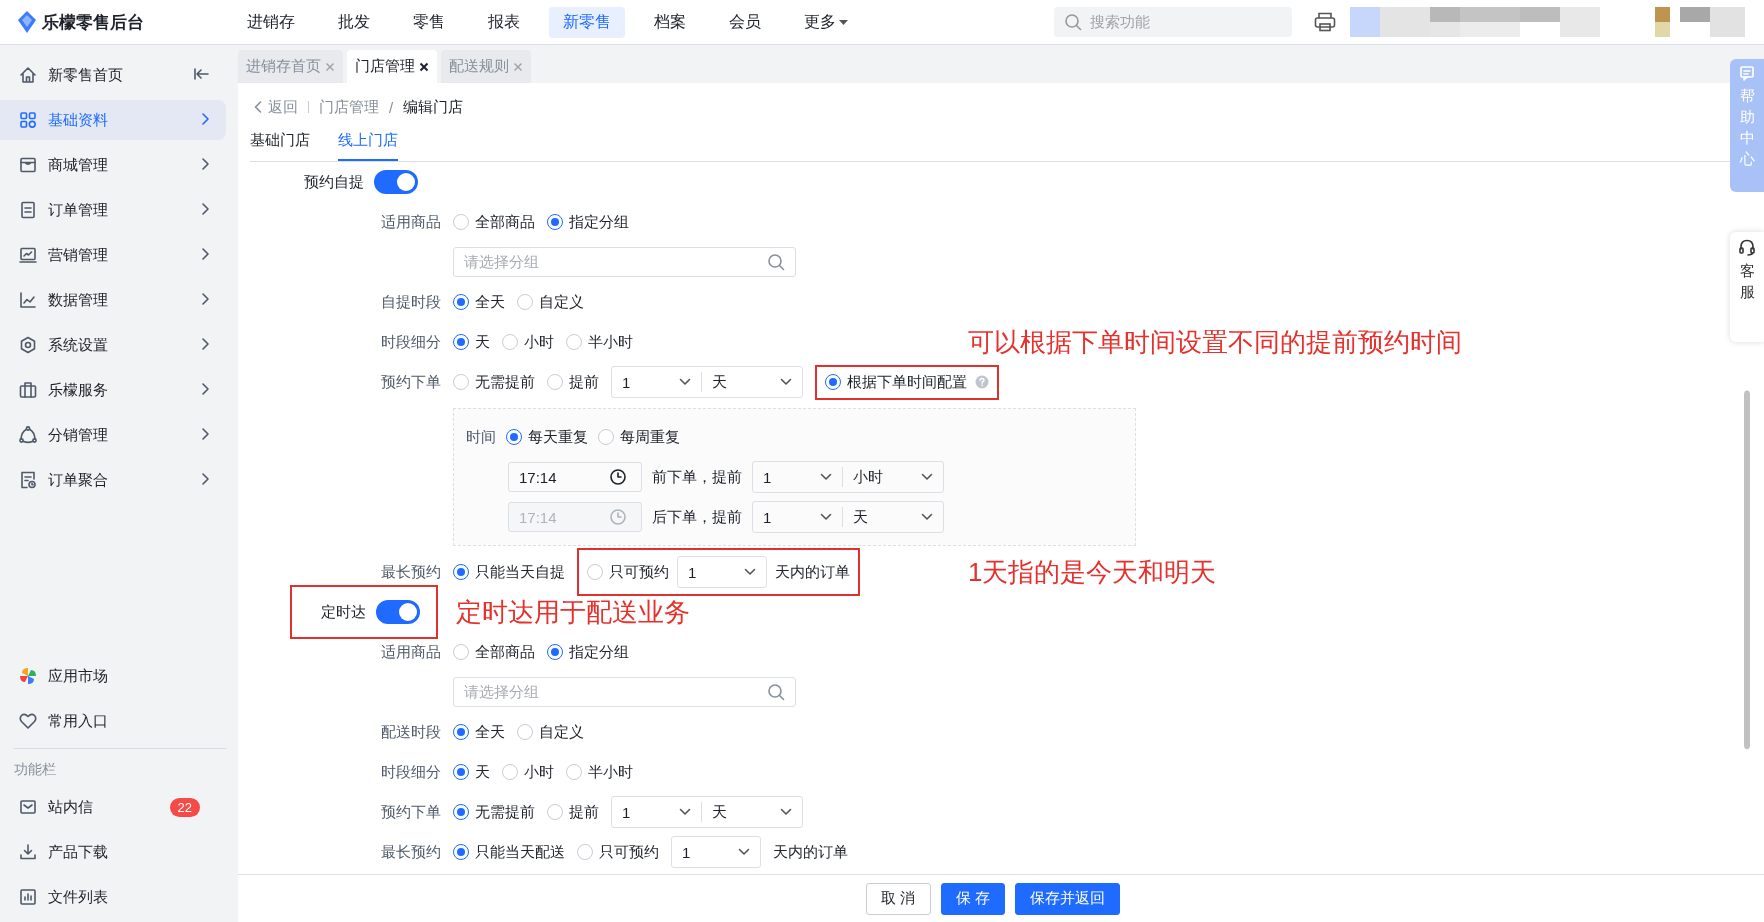 Image resolution: width=1764 pixels, height=922 pixels. Describe the element at coordinates (113, 165) in the screenshot. I see `sidebar-item: 商城管理` at that location.